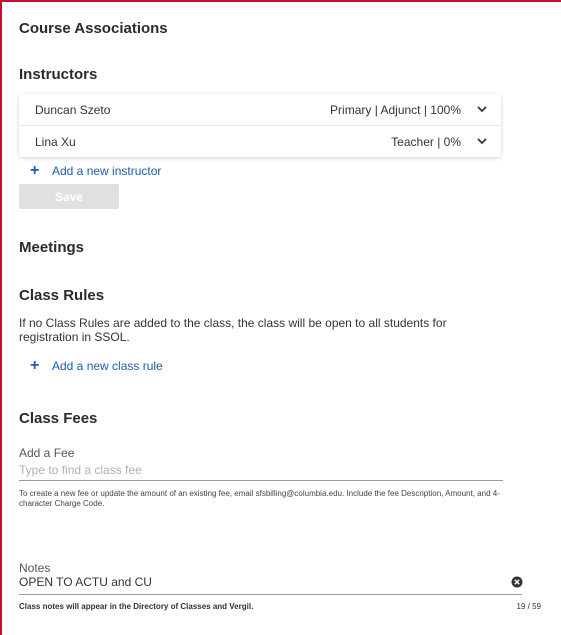 Image resolution: width=561 pixels, height=635 pixels. I want to click on clear-circle-icon, so click(517, 581).